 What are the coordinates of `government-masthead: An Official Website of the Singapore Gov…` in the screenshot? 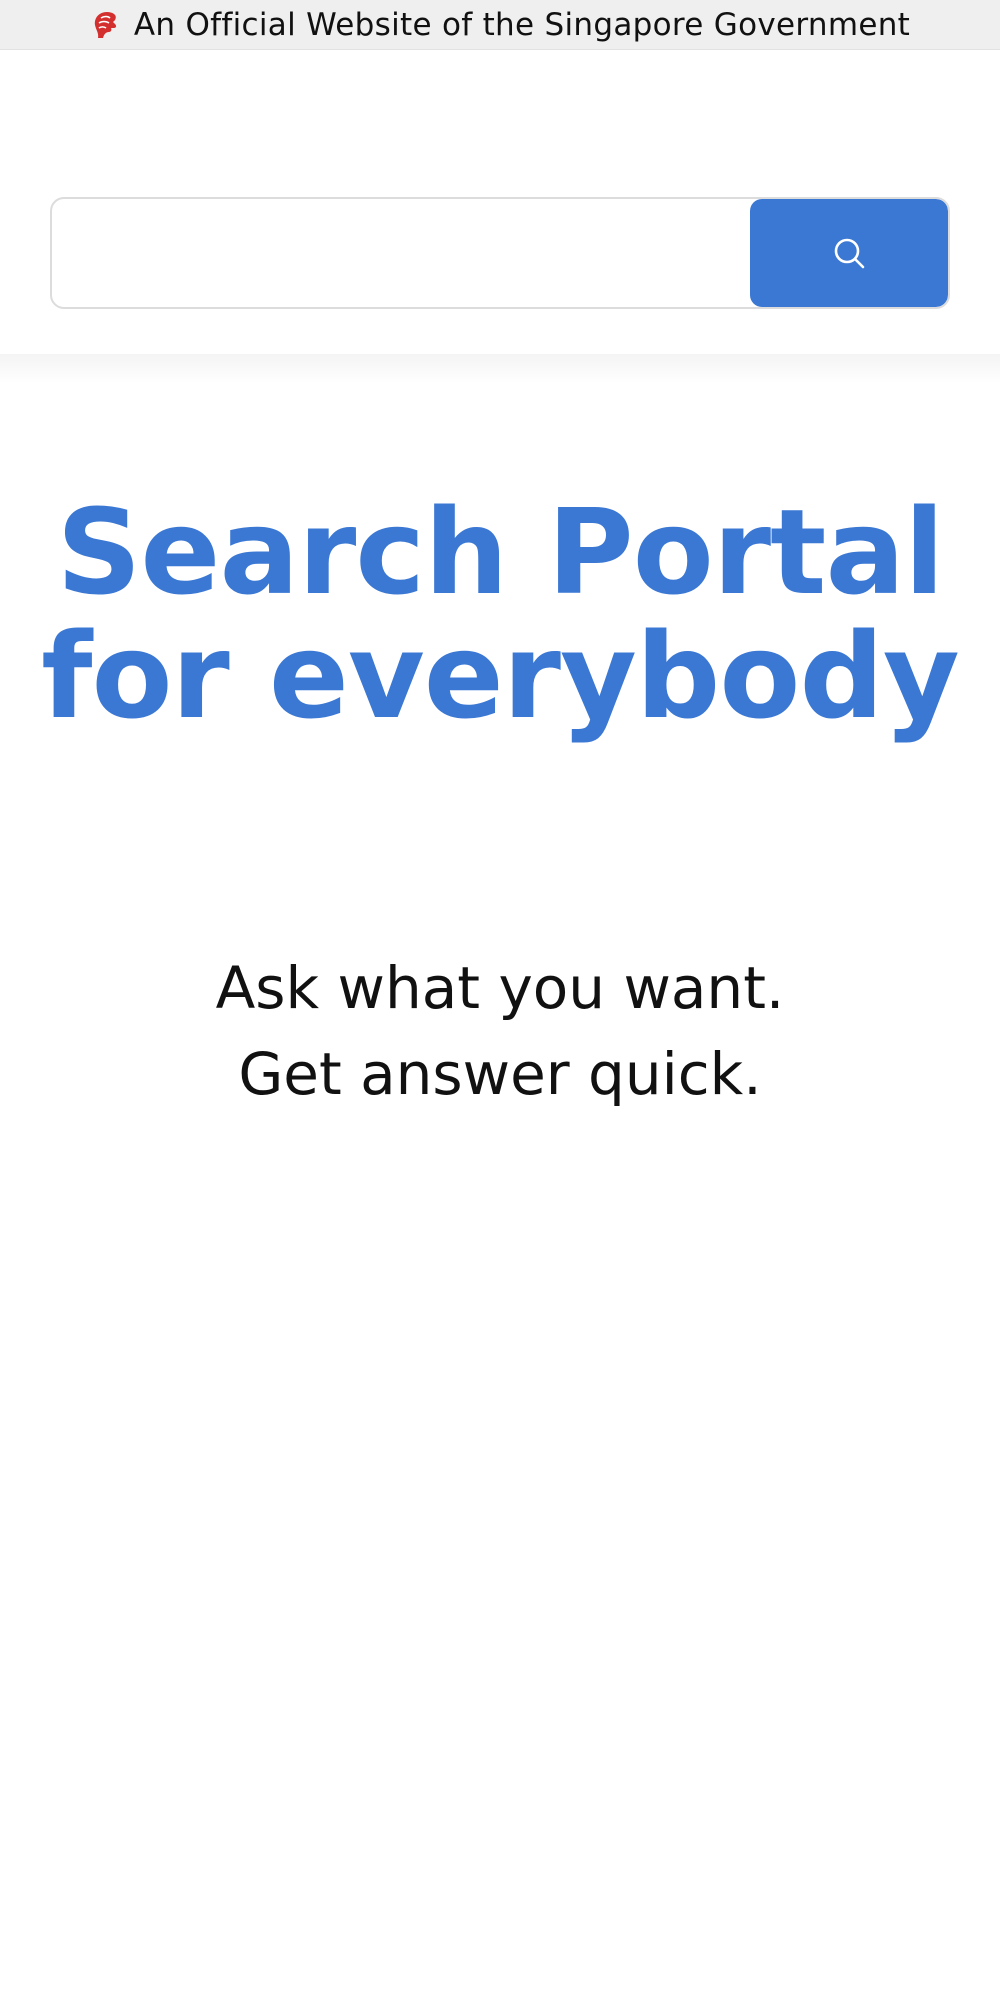 It's located at (500, 25).